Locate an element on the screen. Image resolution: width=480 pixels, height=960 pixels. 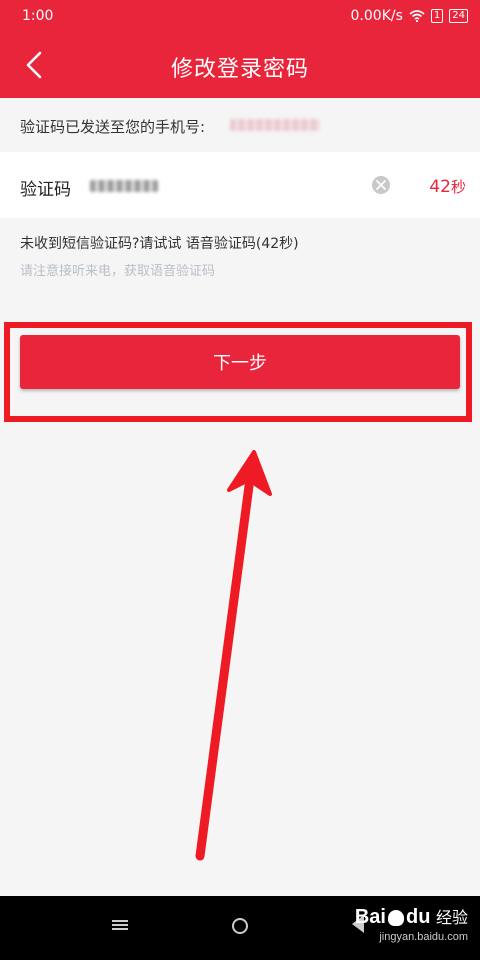
clear-button is located at coordinates (381, 185).